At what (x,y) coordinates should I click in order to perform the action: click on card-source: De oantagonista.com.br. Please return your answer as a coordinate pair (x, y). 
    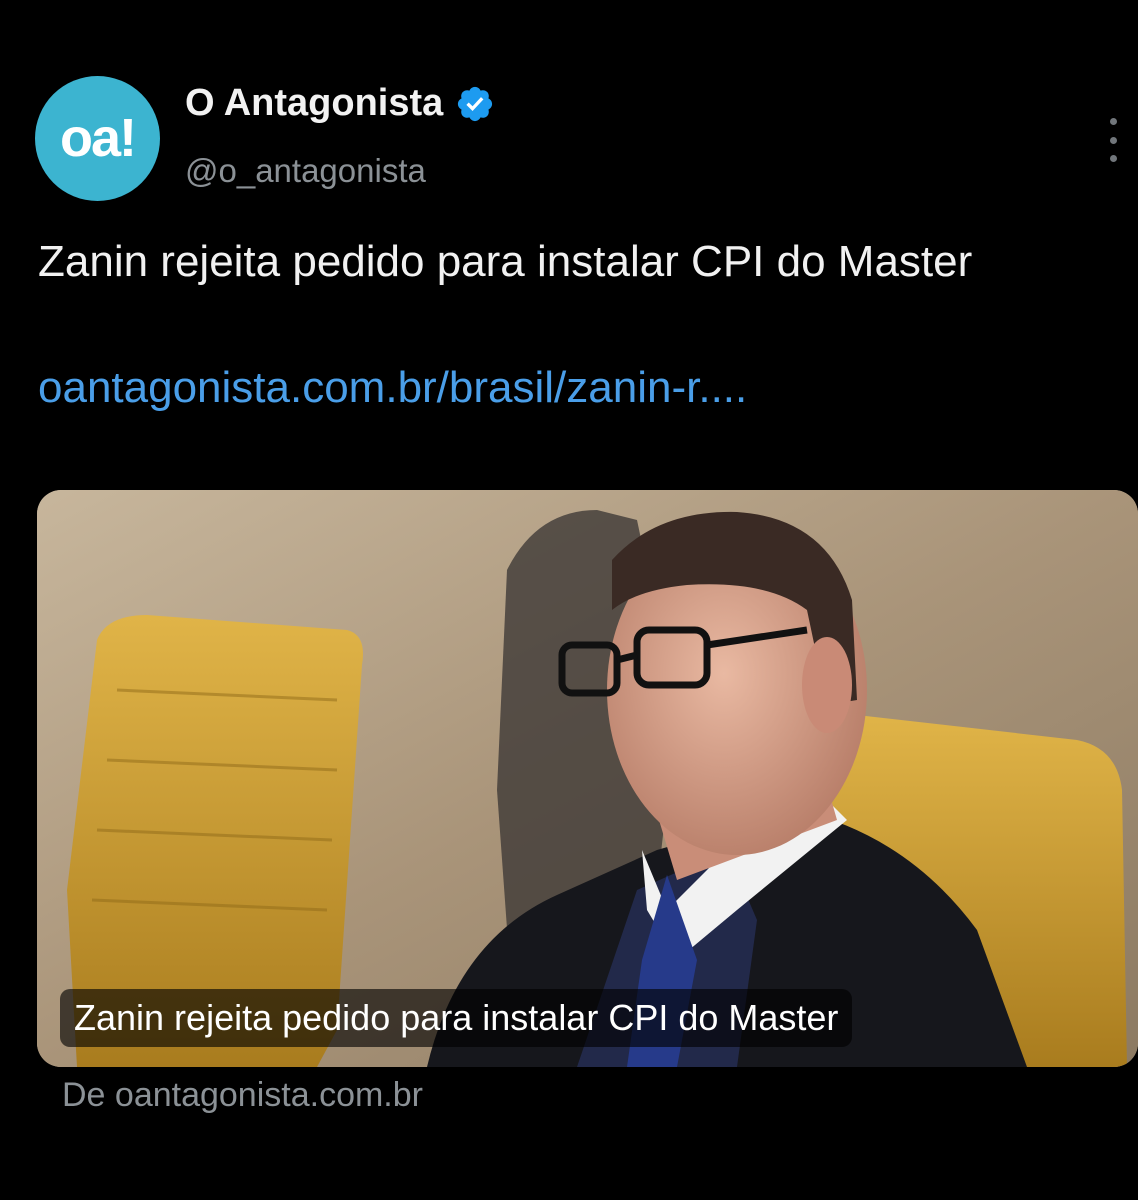
    Looking at the image, I should click on (242, 1095).